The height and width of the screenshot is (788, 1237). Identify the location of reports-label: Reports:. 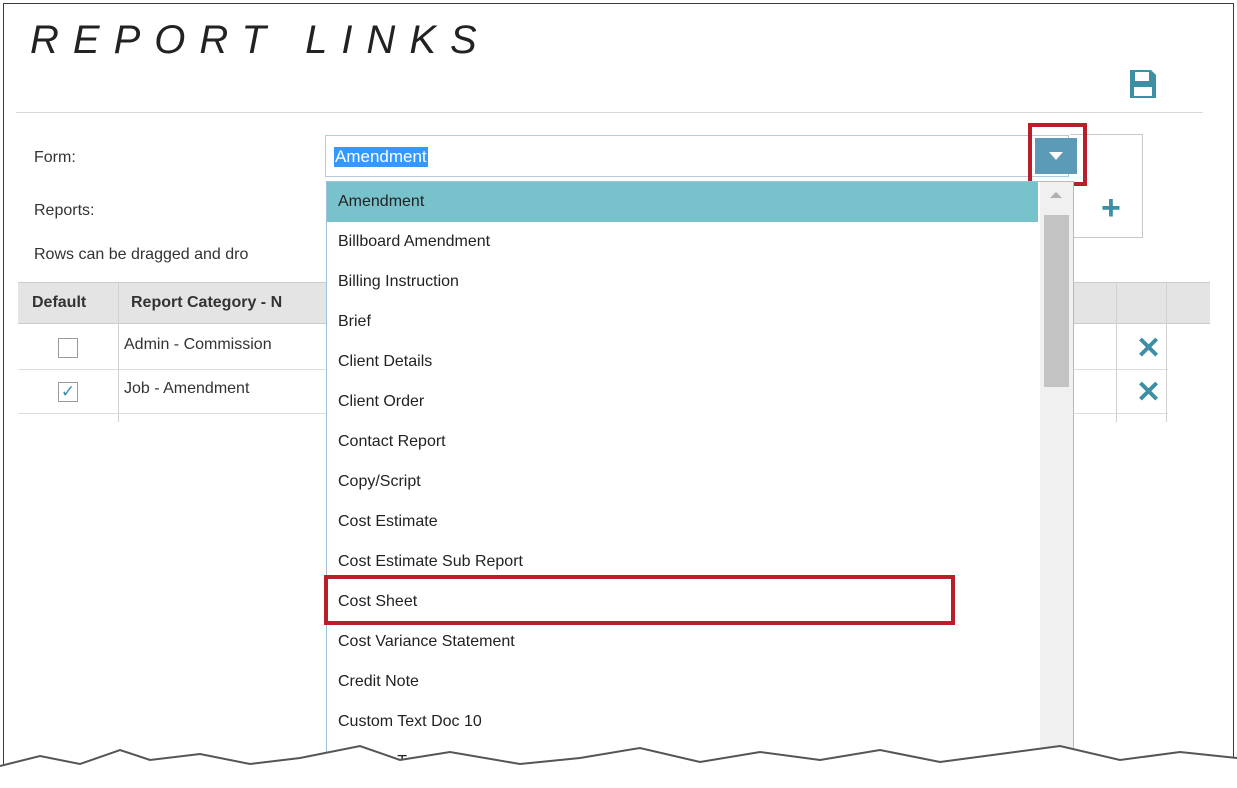
(64, 210).